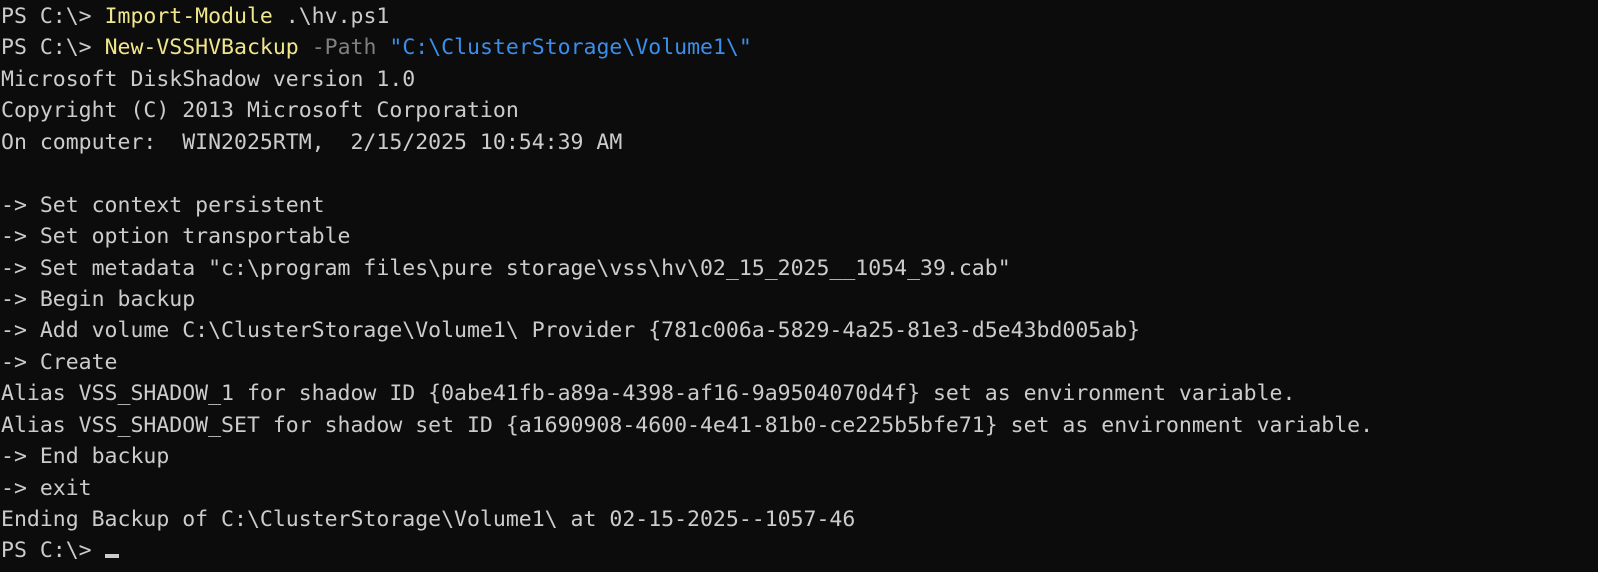 Image resolution: width=1598 pixels, height=572 pixels. Describe the element at coordinates (344, 48) in the screenshot. I see `parameter-path: -Path` at that location.